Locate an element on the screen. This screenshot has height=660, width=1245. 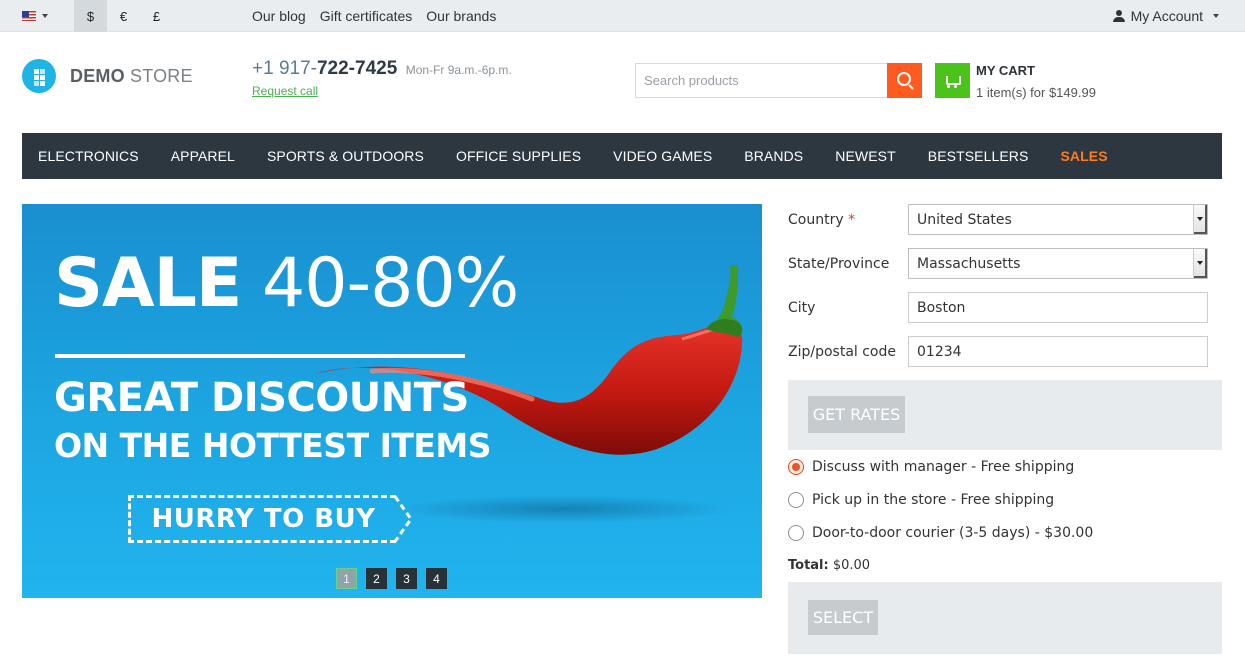
shipping-option: Discuss with manager - Free shipping is located at coordinates (931, 467).